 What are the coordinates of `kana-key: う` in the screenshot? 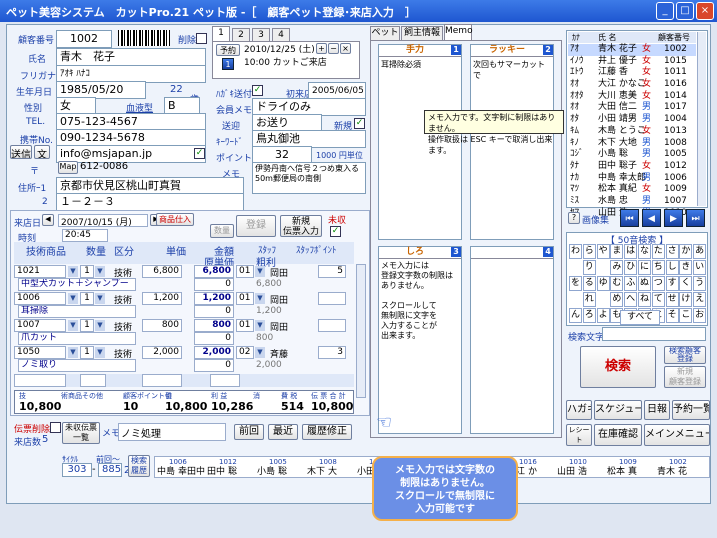 It's located at (700, 283).